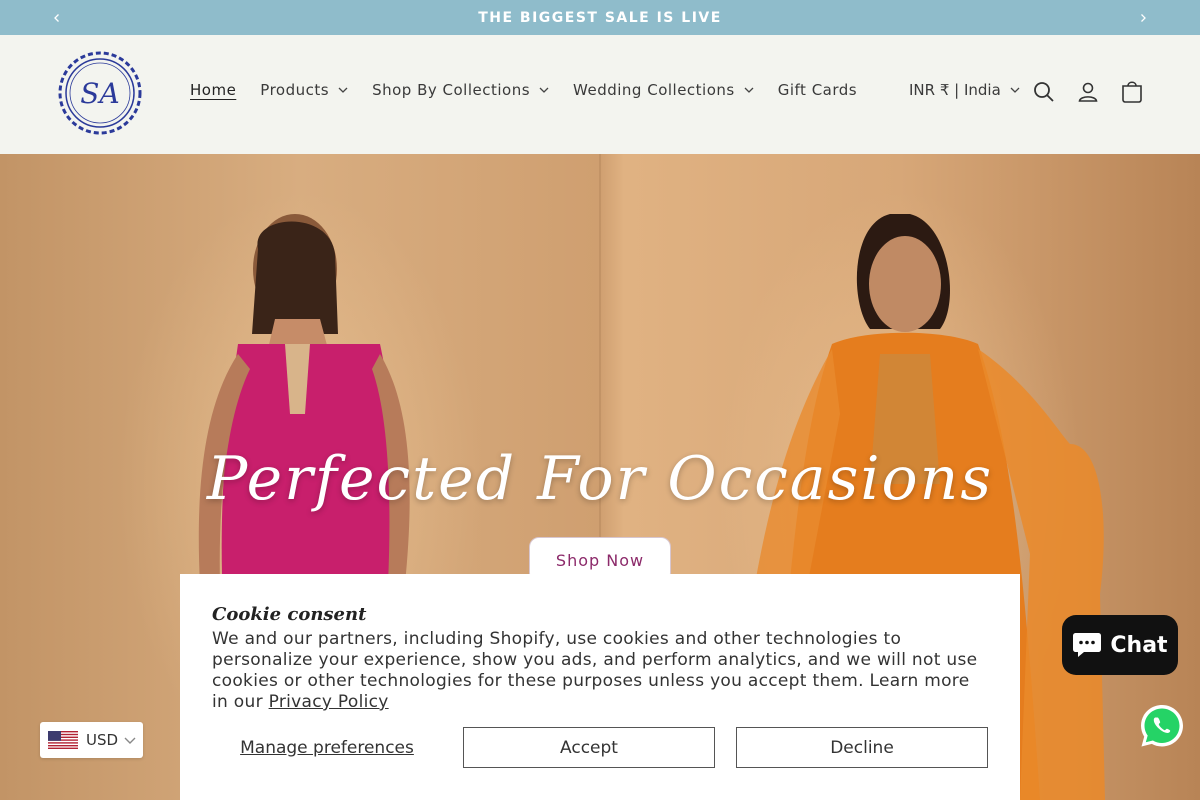 The width and height of the screenshot is (1200, 800). I want to click on logo-emblem-icon: SA, so click(100, 93).